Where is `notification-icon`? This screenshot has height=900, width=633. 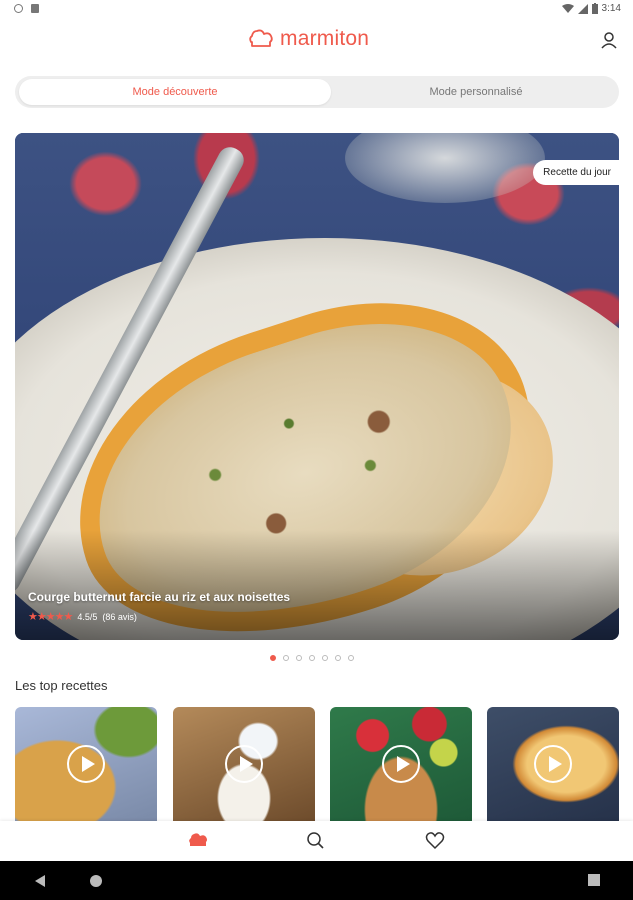
notification-icon is located at coordinates (18, 8).